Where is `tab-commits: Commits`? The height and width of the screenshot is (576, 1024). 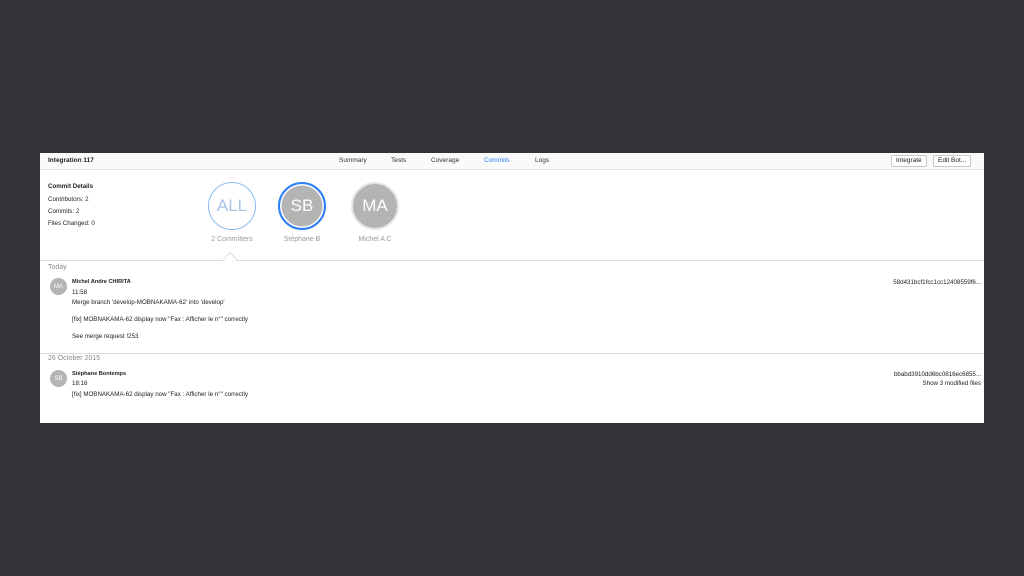 tab-commits: Commits is located at coordinates (497, 160).